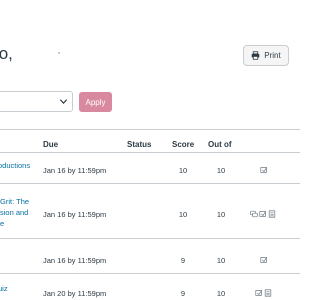  I want to click on filter-select, so click(36, 101).